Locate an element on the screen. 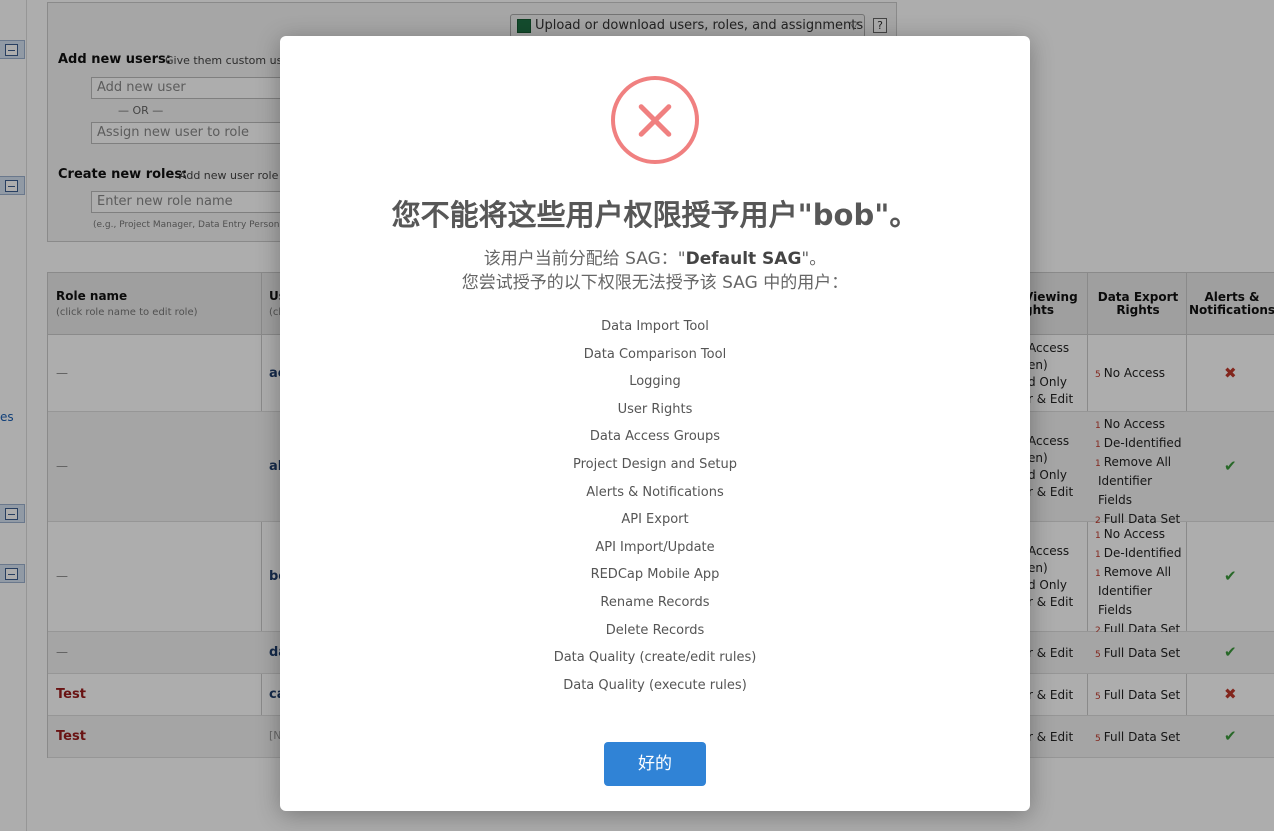  dialog-sag-line: 该用户当前分配给 SAG："Default SAG"。 is located at coordinates (655, 256).